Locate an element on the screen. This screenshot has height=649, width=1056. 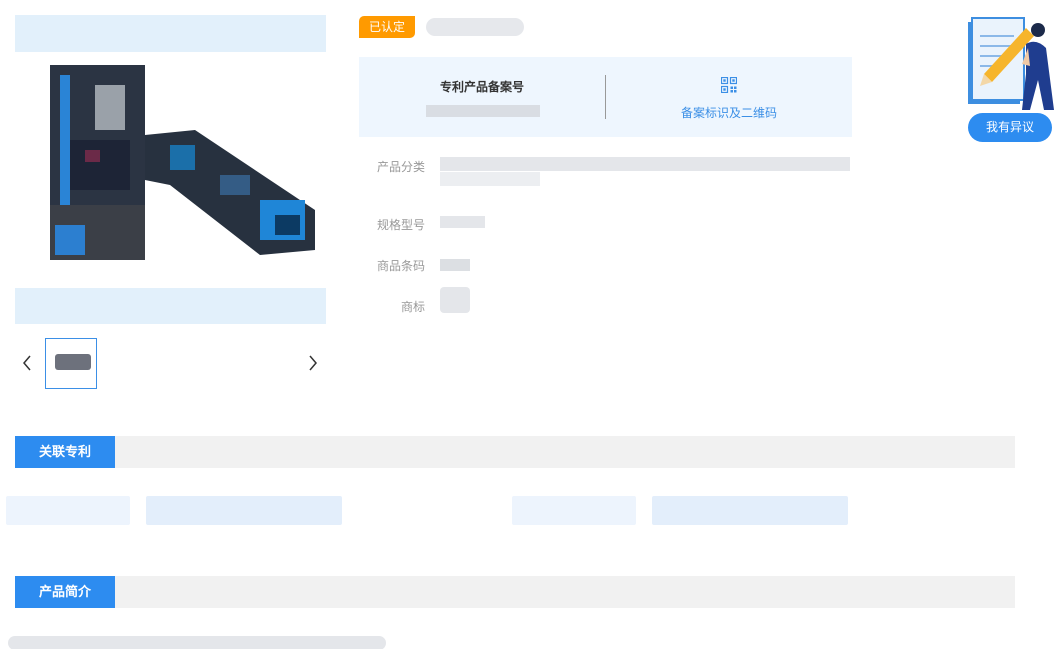
trademark-label: 商标 is located at coordinates (412, 307).